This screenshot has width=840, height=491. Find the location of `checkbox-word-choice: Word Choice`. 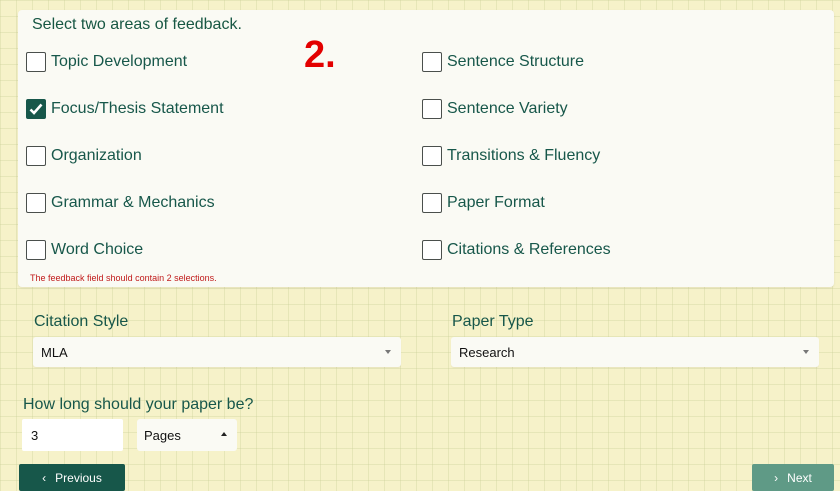

checkbox-word-choice: Word Choice is located at coordinates (84, 250).